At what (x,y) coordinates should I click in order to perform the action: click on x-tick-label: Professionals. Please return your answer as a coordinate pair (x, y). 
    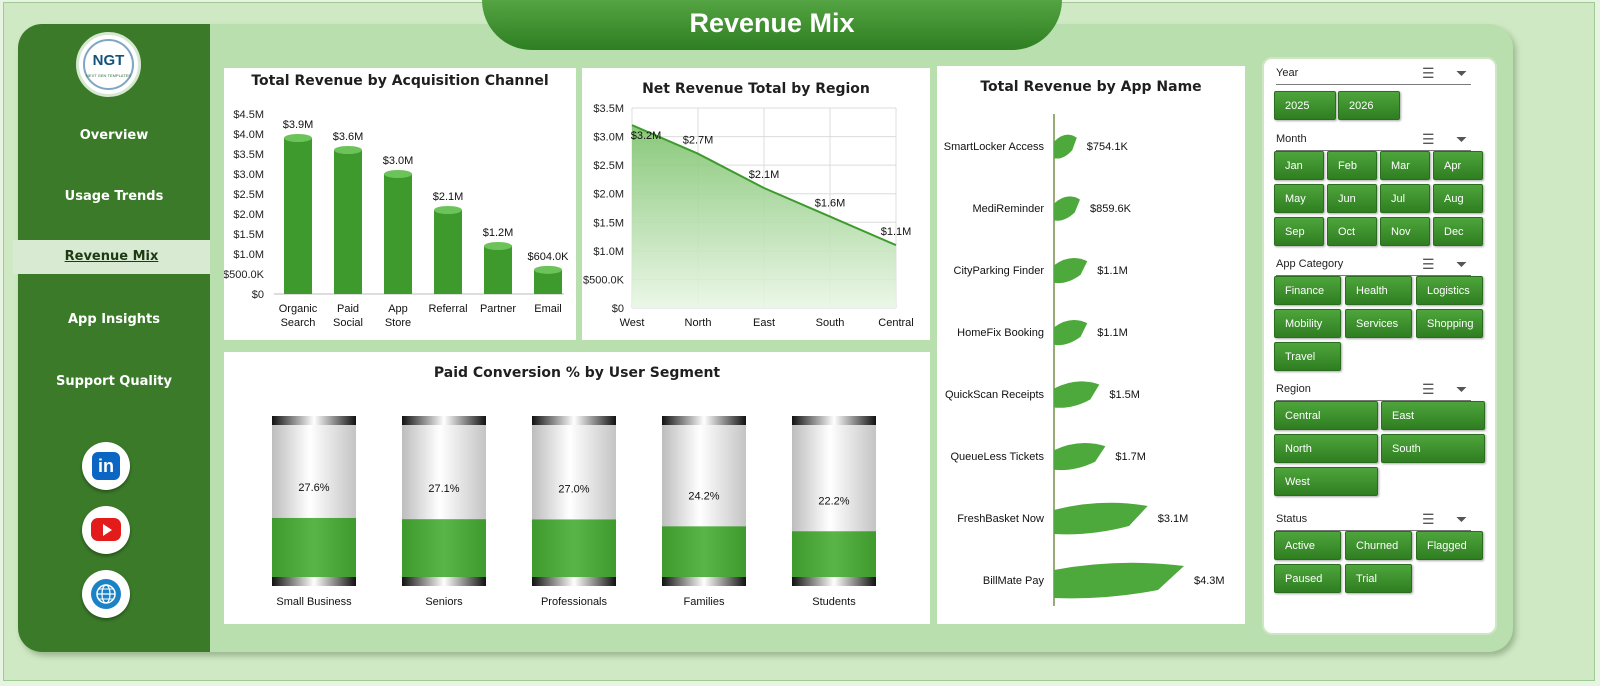
    Looking at the image, I should click on (574, 602).